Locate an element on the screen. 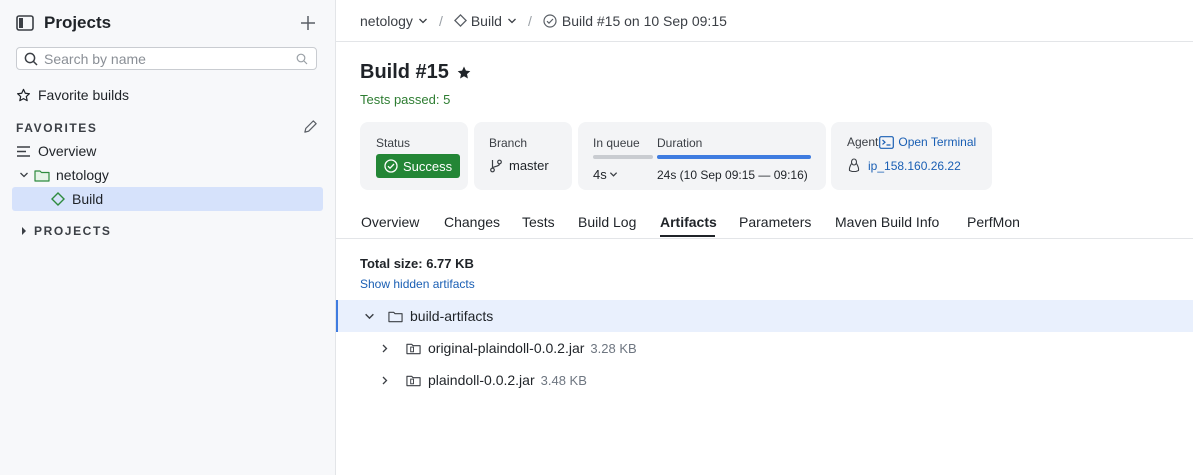 The width and height of the screenshot is (1193, 475). sidebar-item-overview-label: Overview is located at coordinates (67, 151).